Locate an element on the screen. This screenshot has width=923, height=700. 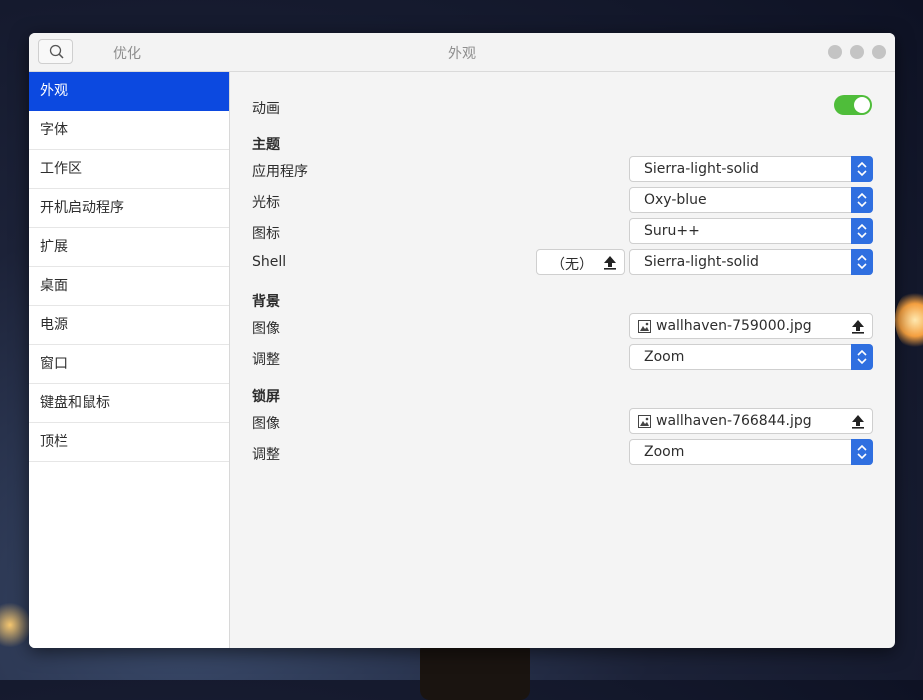
sidebar-item-desktop: 桌面 is located at coordinates (129, 286).